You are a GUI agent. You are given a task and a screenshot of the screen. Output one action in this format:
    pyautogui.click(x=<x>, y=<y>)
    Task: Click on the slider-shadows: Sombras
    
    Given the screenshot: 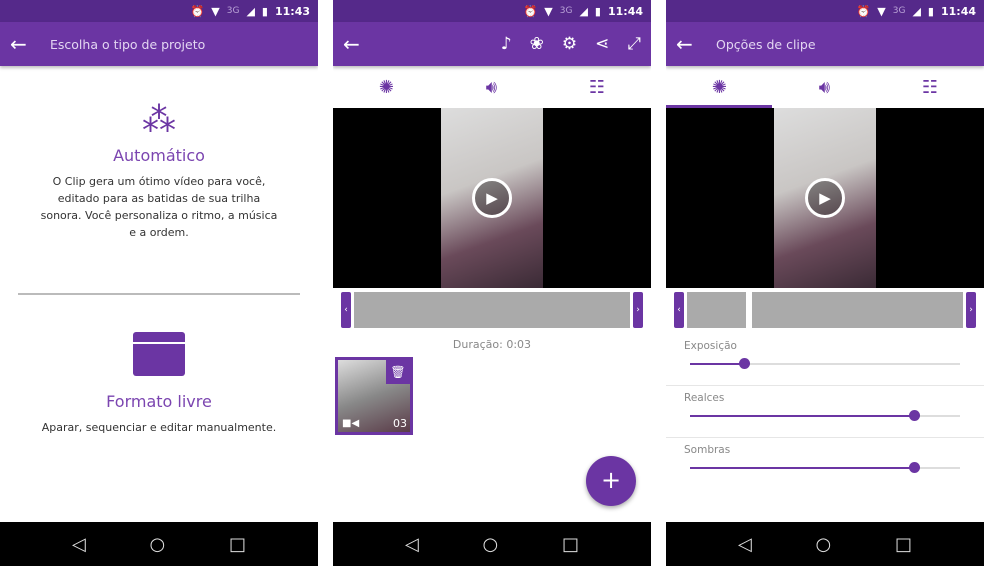 What is the action you would take?
    pyautogui.click(x=825, y=464)
    